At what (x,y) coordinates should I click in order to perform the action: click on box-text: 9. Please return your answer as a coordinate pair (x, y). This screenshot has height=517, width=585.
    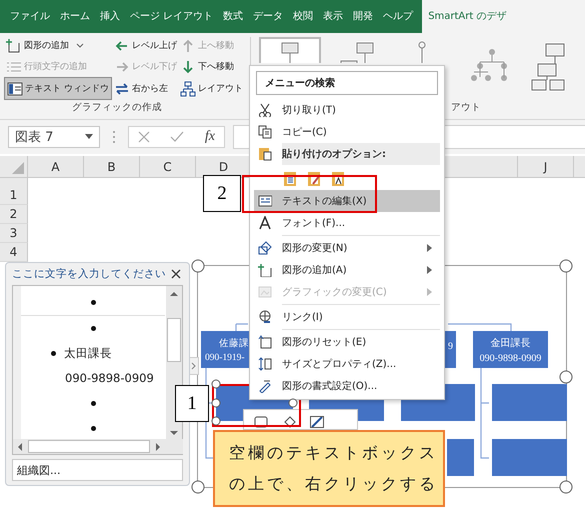
    Looking at the image, I should click on (450, 346).